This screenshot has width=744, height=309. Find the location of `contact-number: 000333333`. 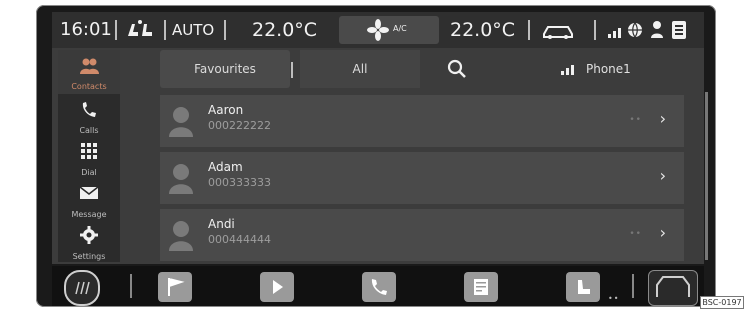

contact-number: 000333333 is located at coordinates (239, 182).